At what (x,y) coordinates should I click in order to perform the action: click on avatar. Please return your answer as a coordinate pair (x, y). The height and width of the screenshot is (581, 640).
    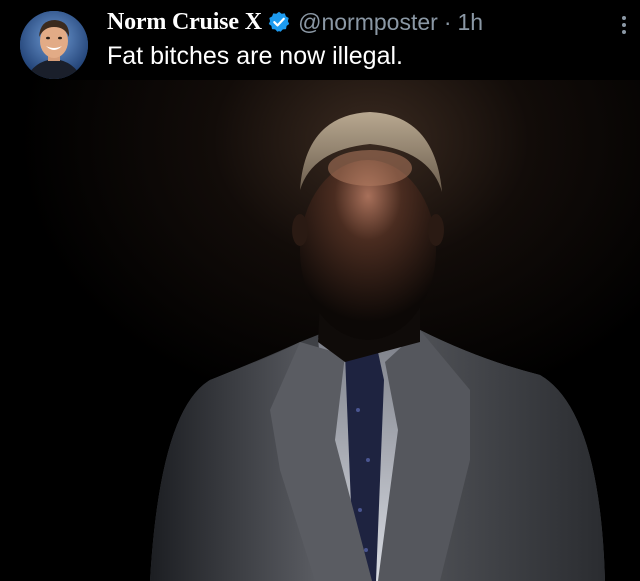
    Looking at the image, I should click on (54, 45).